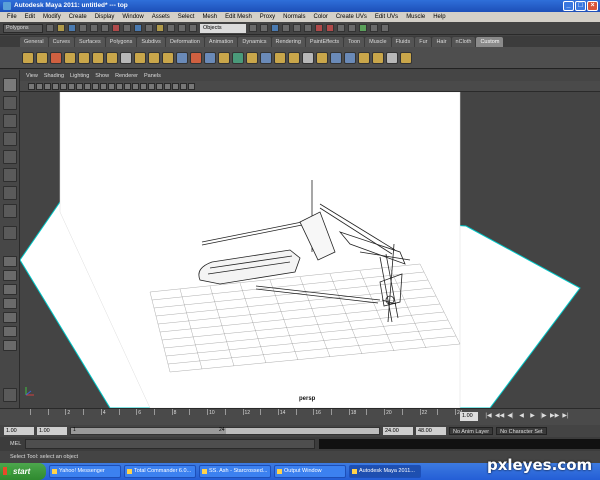 This screenshot has height=480, width=600. I want to click on selection-field: Objects, so click(223, 28).